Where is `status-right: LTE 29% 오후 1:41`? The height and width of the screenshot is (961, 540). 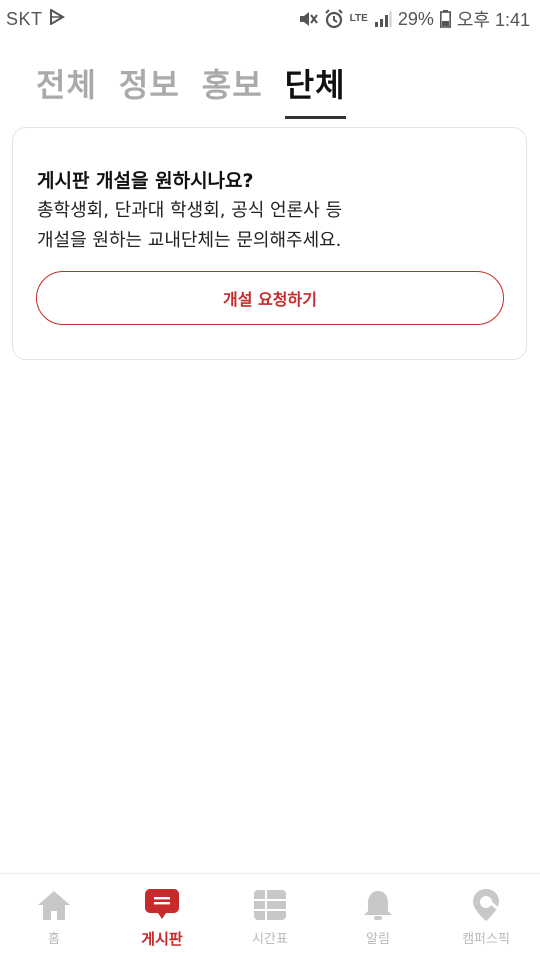 status-right: LTE 29% 오후 1:41 is located at coordinates (414, 19).